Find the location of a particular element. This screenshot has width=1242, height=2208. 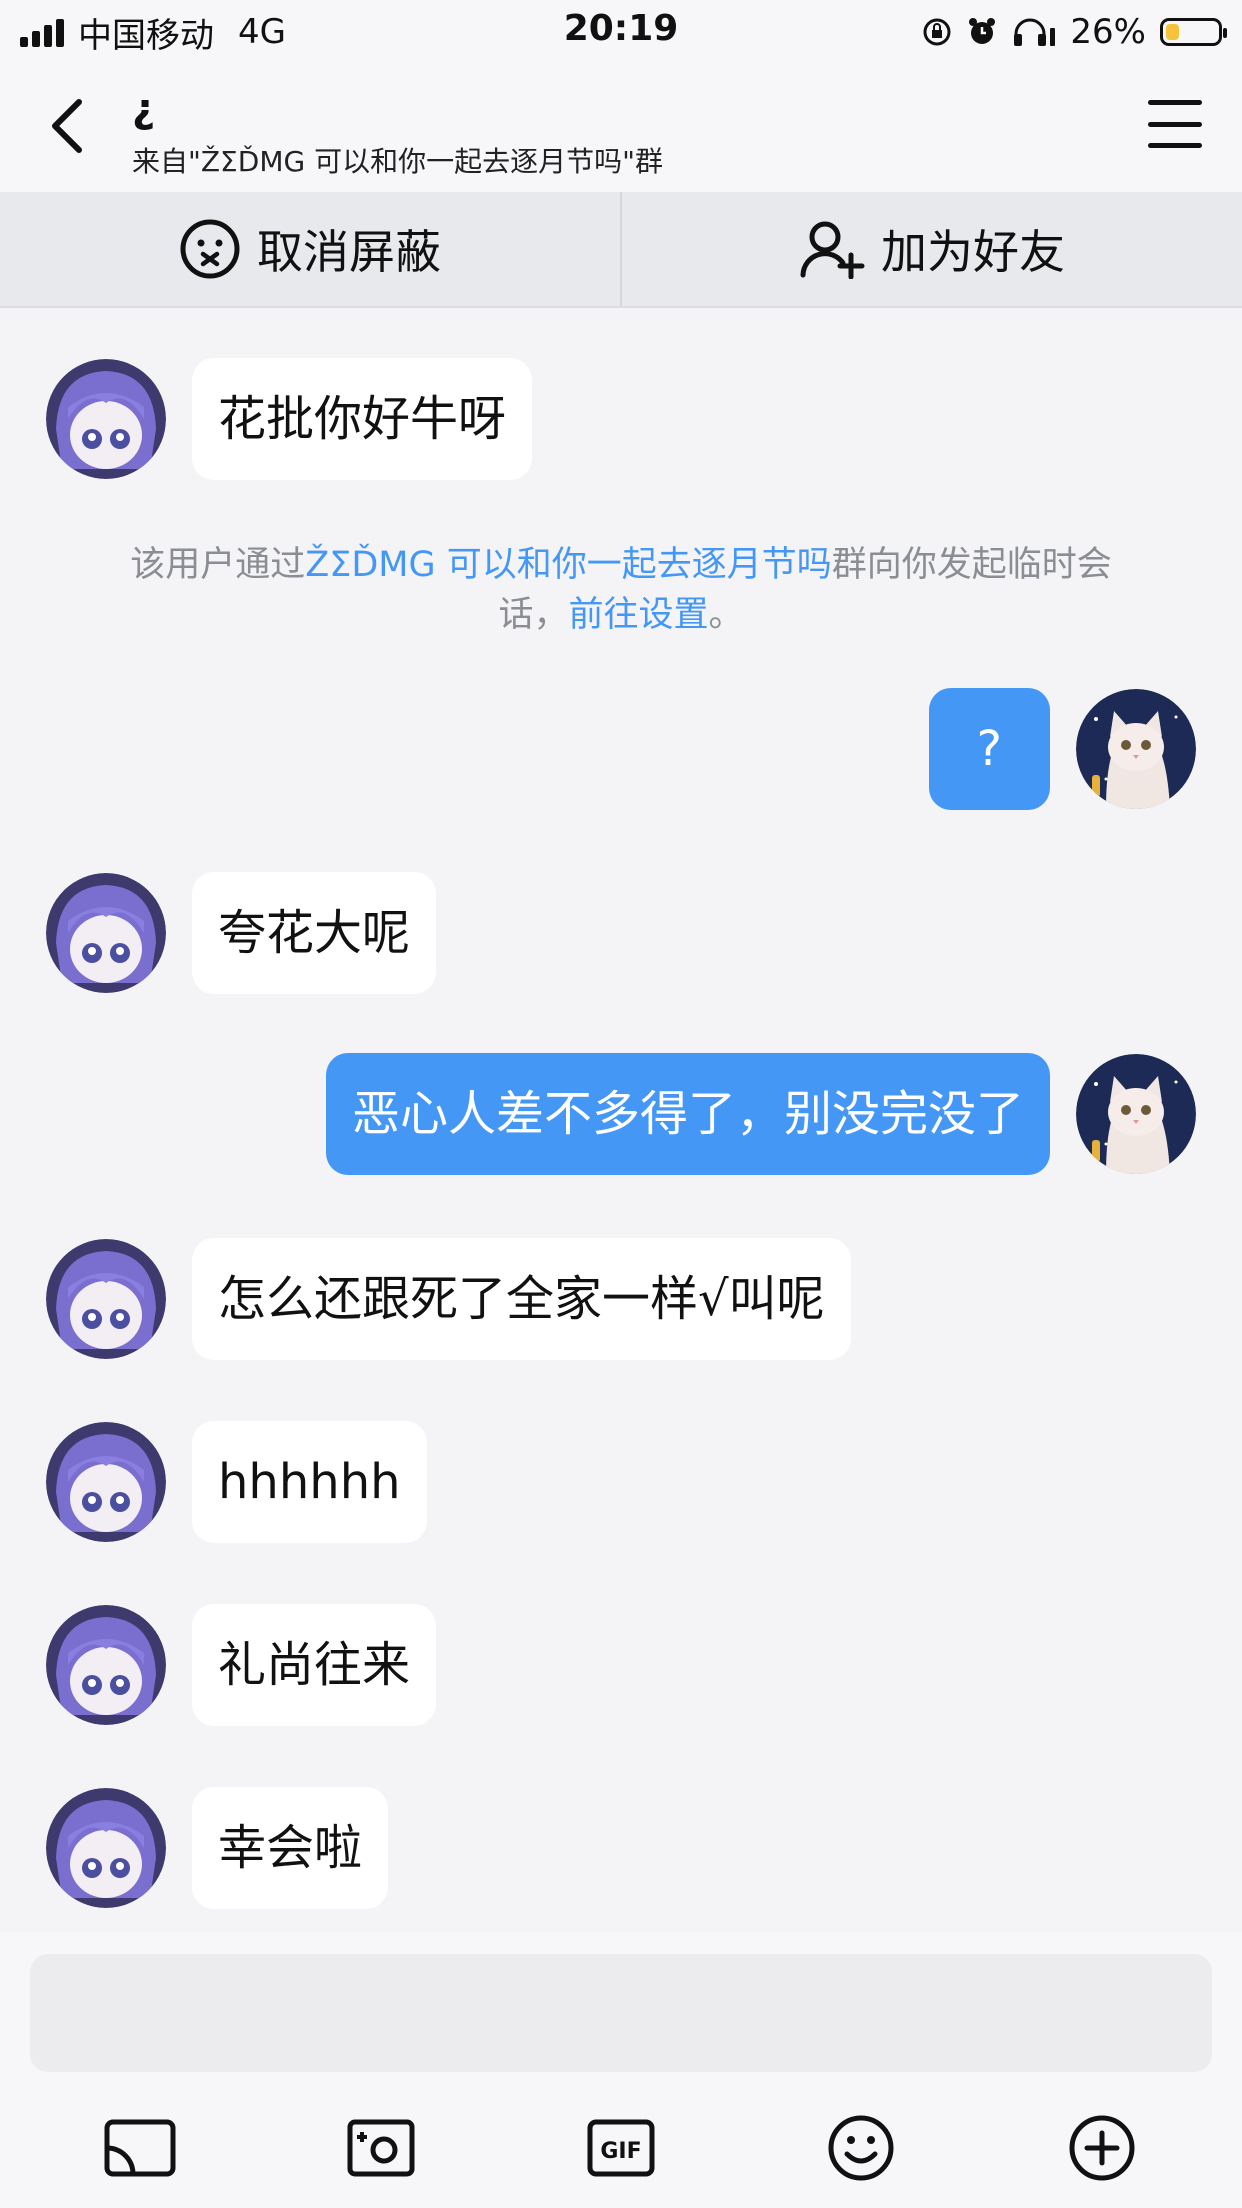

status-bar: 中国移动 4G 20:19 26% is located at coordinates (621, 32).